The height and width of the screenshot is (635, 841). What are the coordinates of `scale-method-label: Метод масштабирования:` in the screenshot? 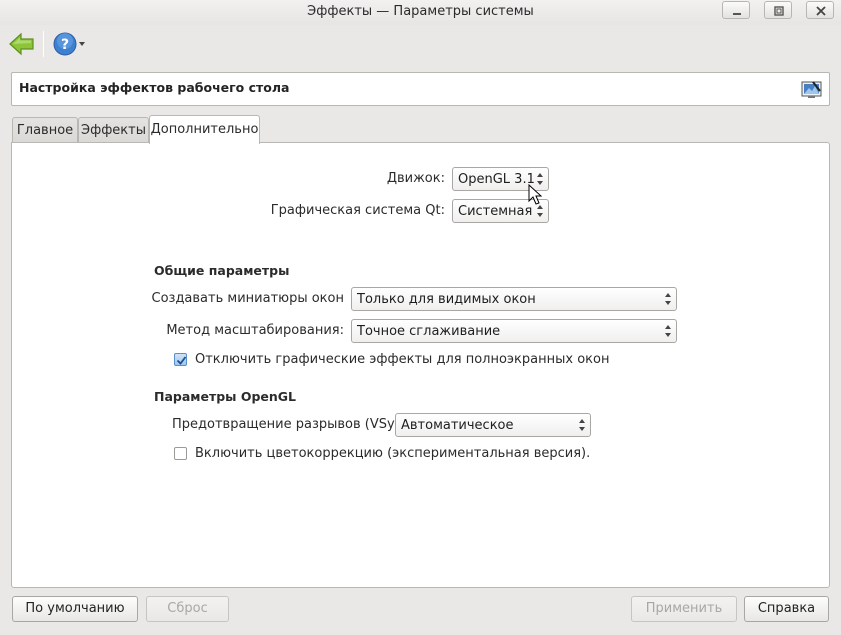 It's located at (255, 330).